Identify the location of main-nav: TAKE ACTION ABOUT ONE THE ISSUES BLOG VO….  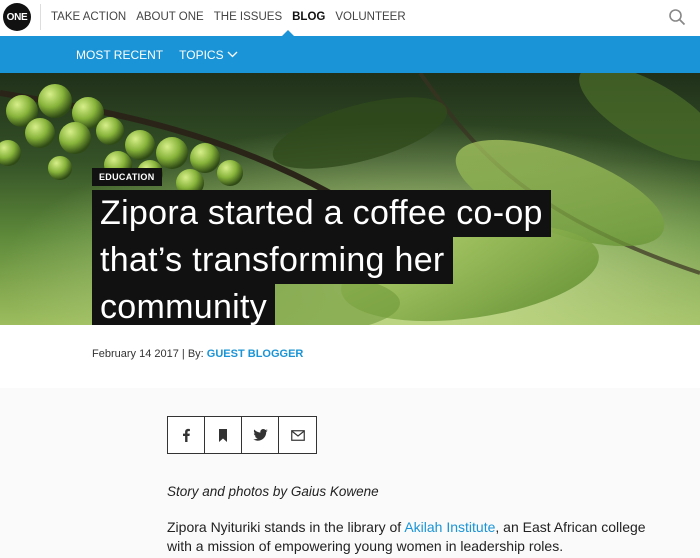
(233, 17).